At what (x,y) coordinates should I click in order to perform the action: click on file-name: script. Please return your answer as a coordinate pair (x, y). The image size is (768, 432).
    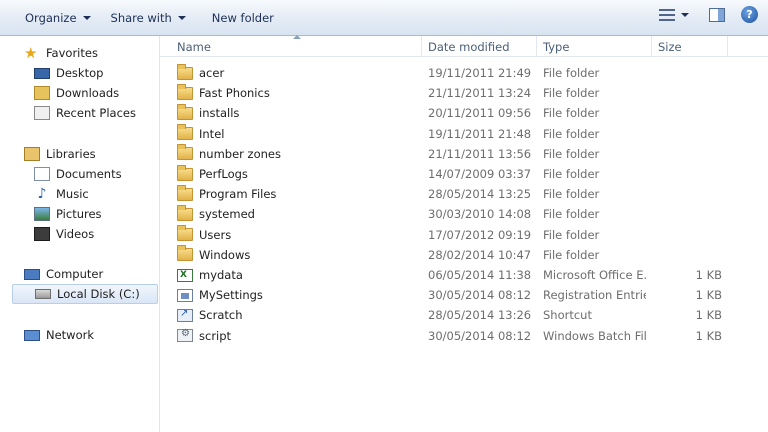
    Looking at the image, I should click on (215, 335).